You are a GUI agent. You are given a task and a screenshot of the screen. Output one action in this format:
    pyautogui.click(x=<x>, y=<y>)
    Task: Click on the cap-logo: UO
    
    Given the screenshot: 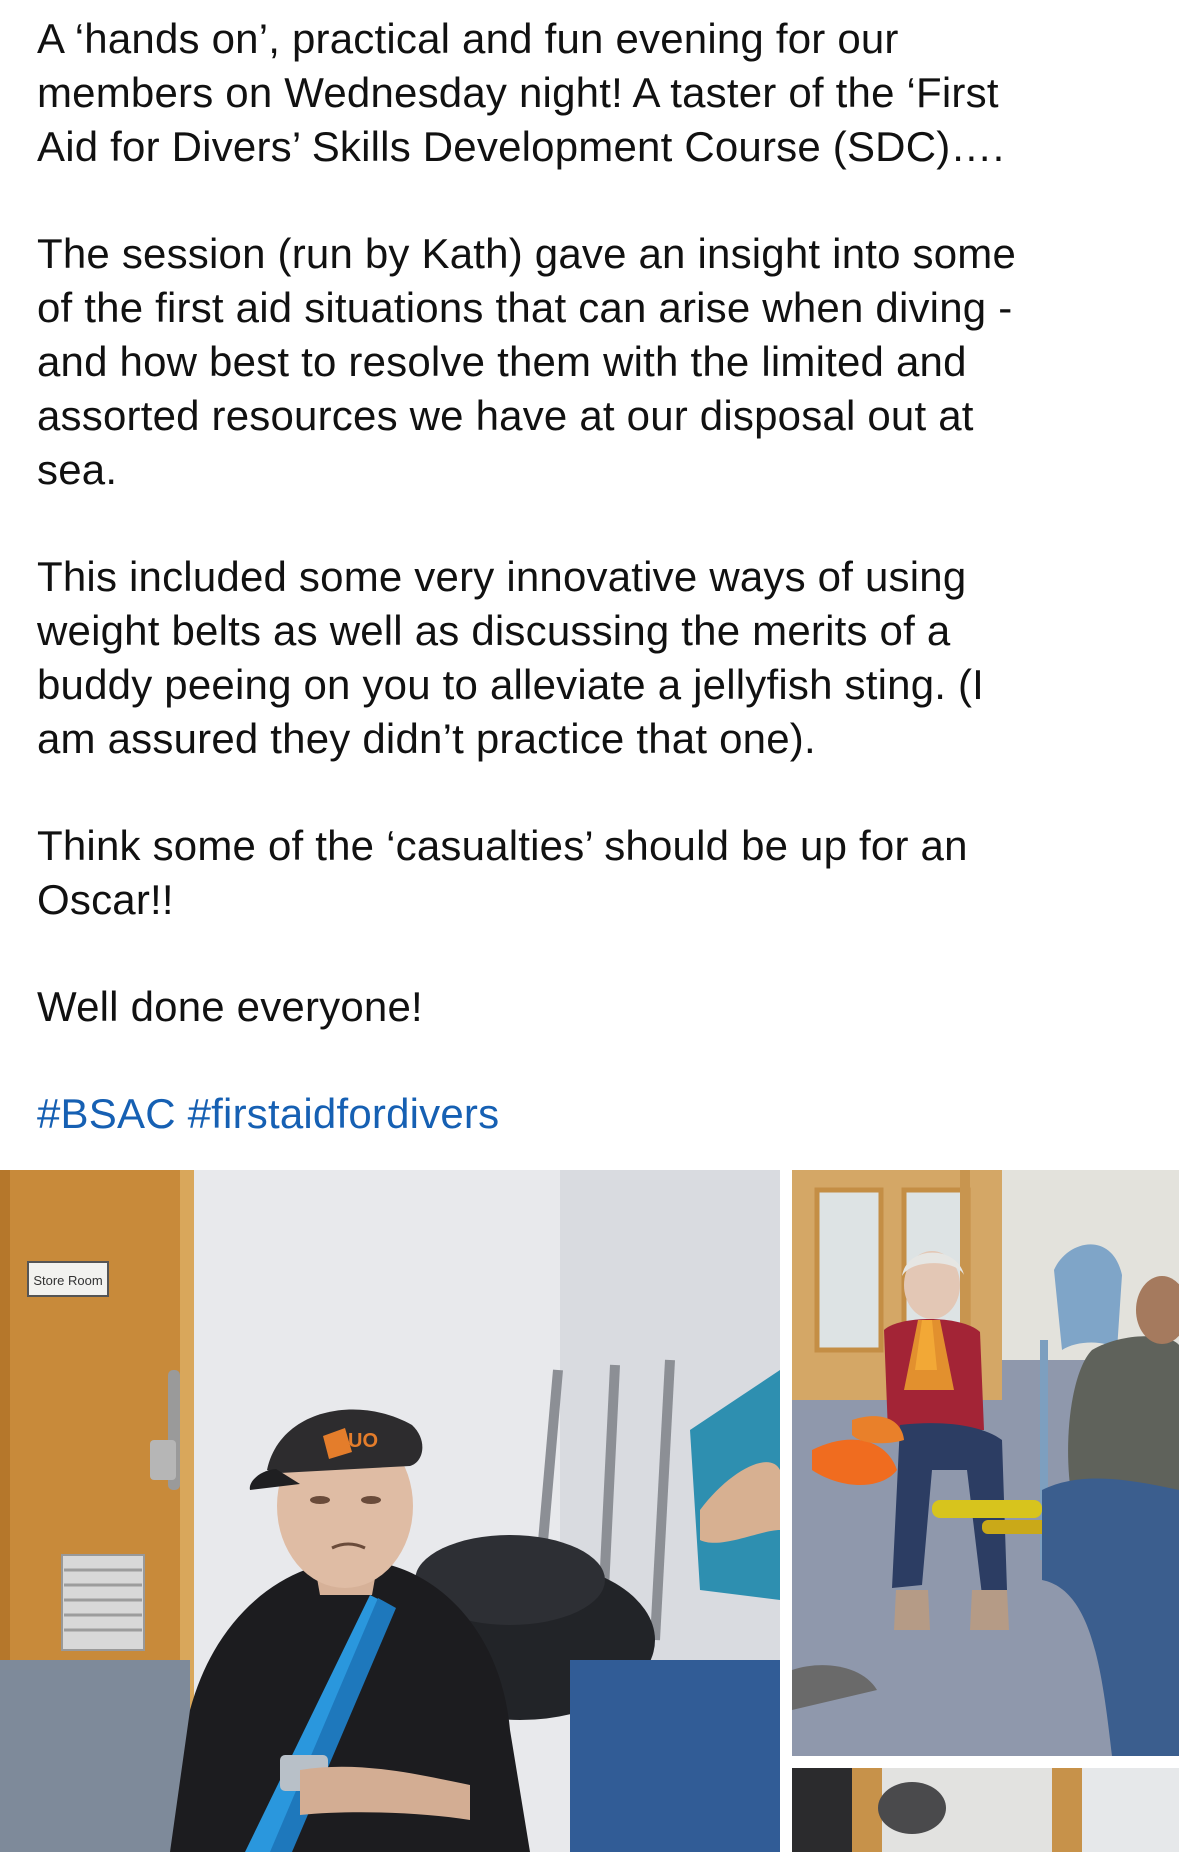 What is the action you would take?
    pyautogui.click(x=363, y=1441)
    